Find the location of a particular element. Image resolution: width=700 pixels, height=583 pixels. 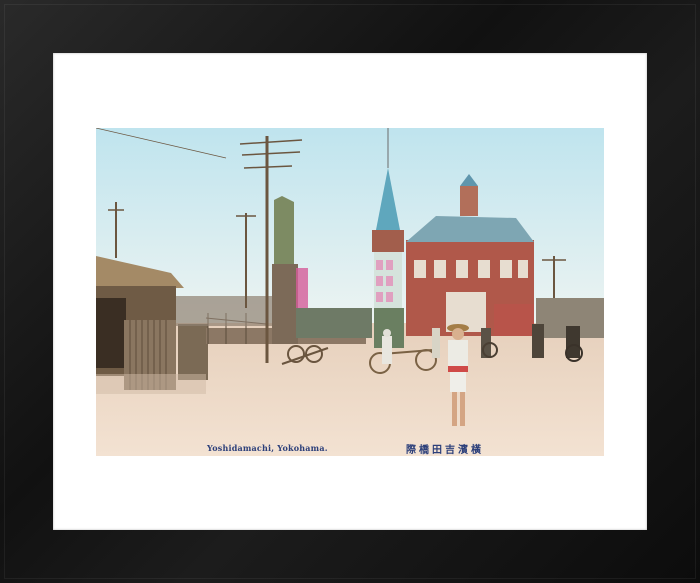

english-caption: Yoshidamachi, Yokohama. is located at coordinates (267, 448).